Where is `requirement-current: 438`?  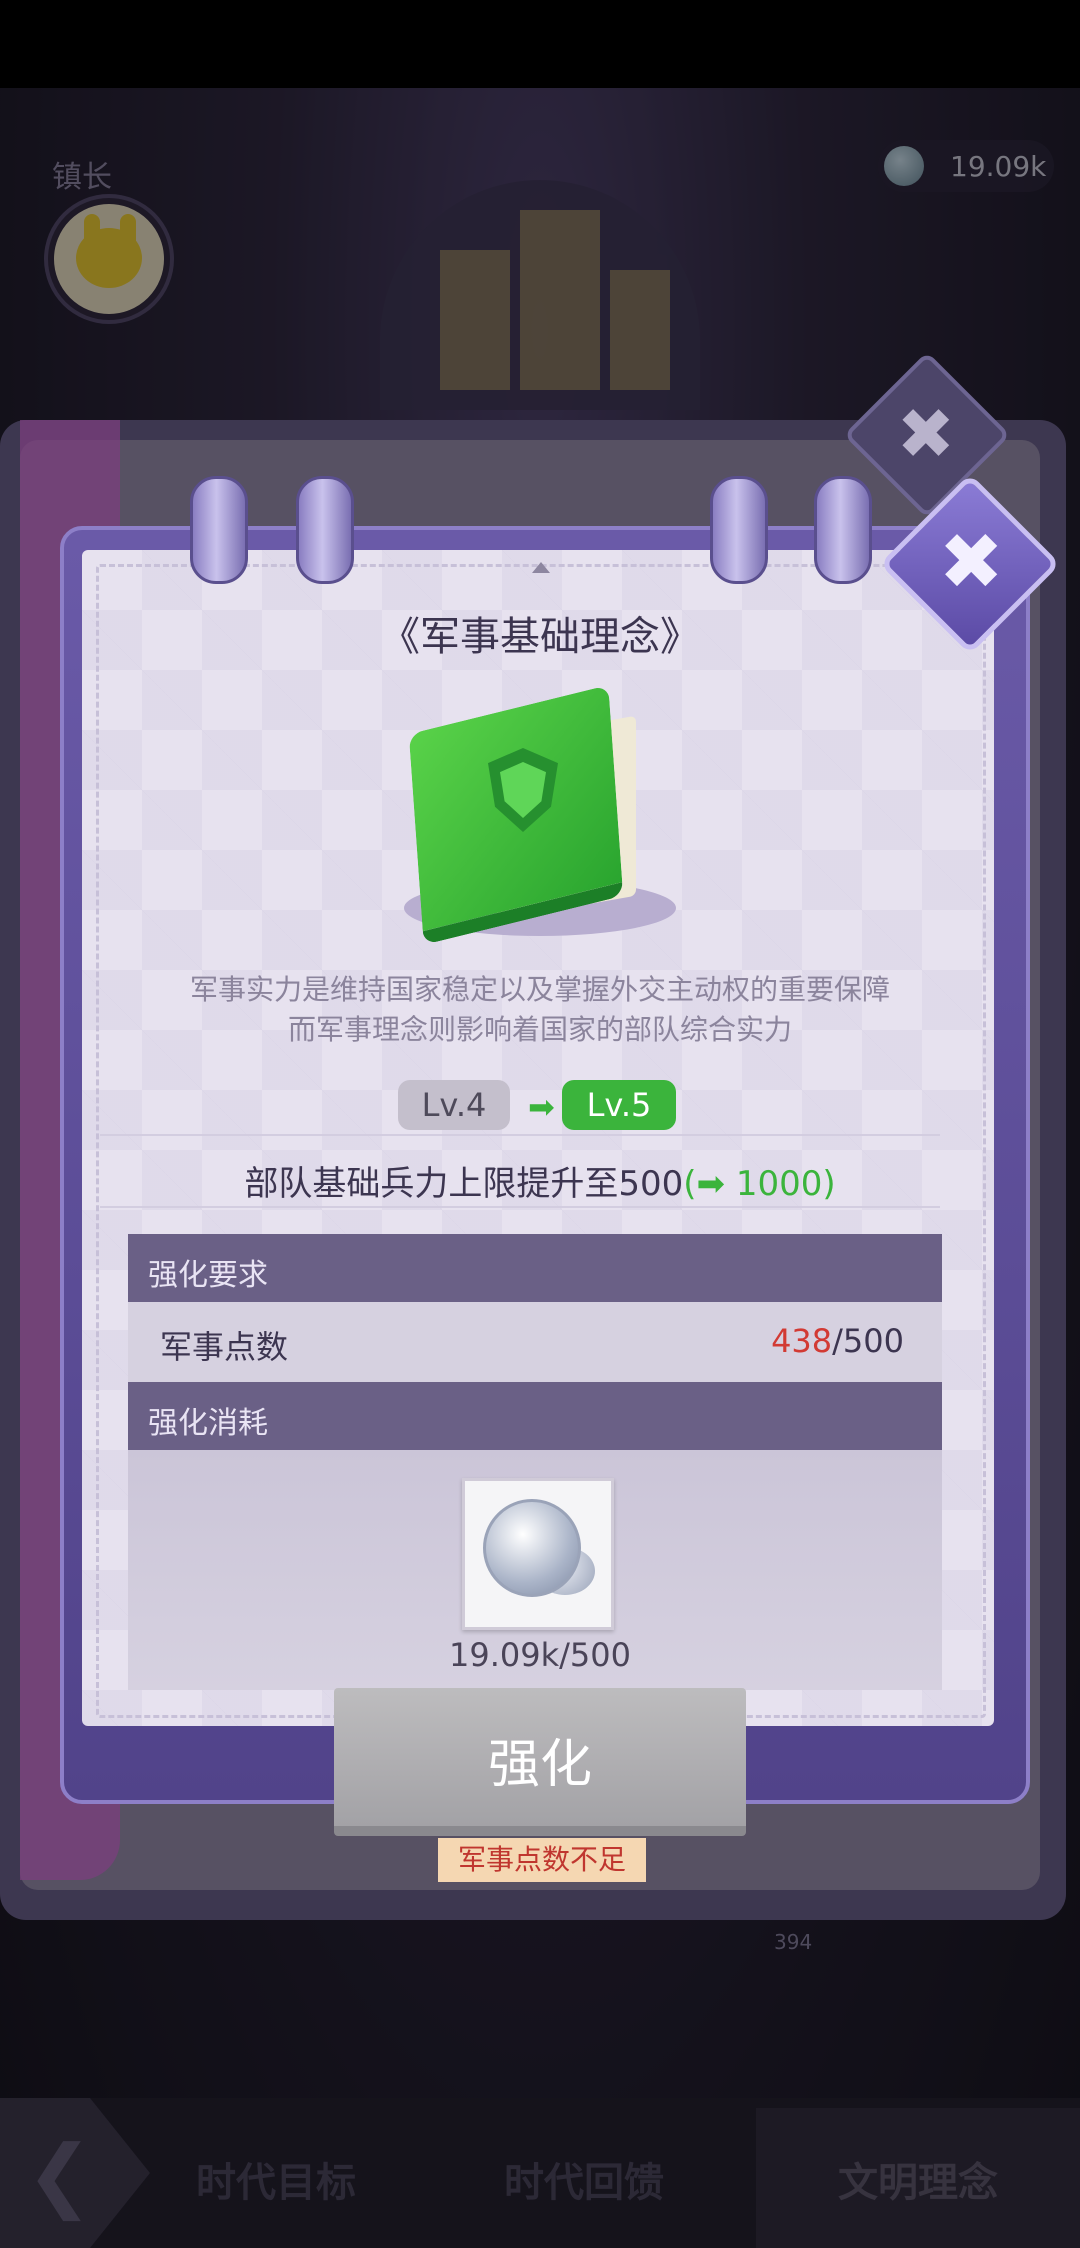 requirement-current: 438 is located at coordinates (802, 1341).